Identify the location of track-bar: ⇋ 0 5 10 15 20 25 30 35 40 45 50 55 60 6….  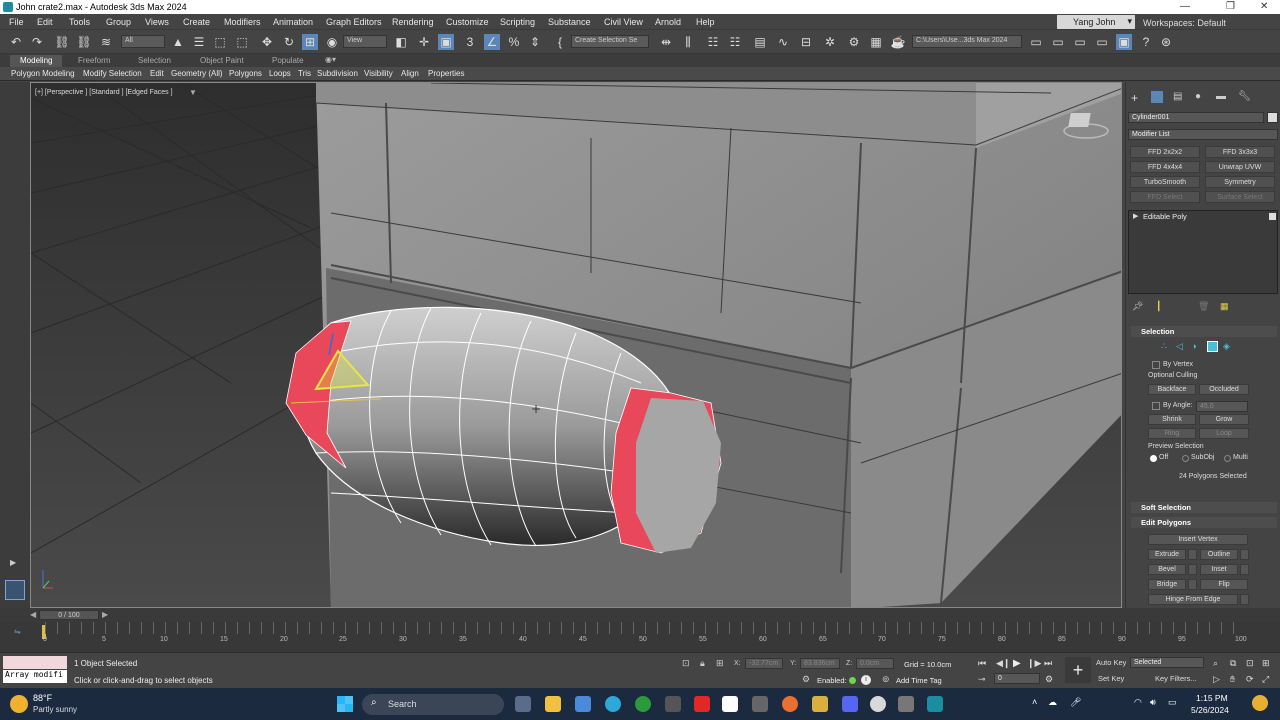
(640, 637).